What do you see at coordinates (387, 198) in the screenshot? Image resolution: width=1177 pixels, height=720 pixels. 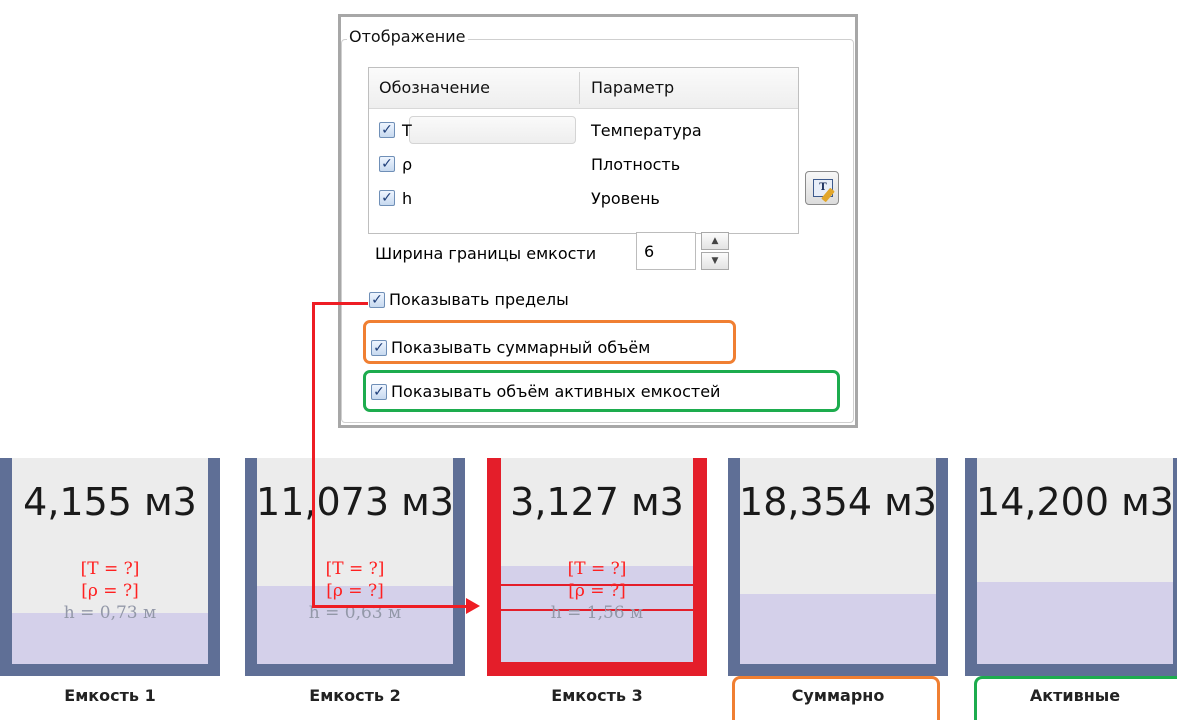 I see `row-checkbox-level: ✓` at bounding box center [387, 198].